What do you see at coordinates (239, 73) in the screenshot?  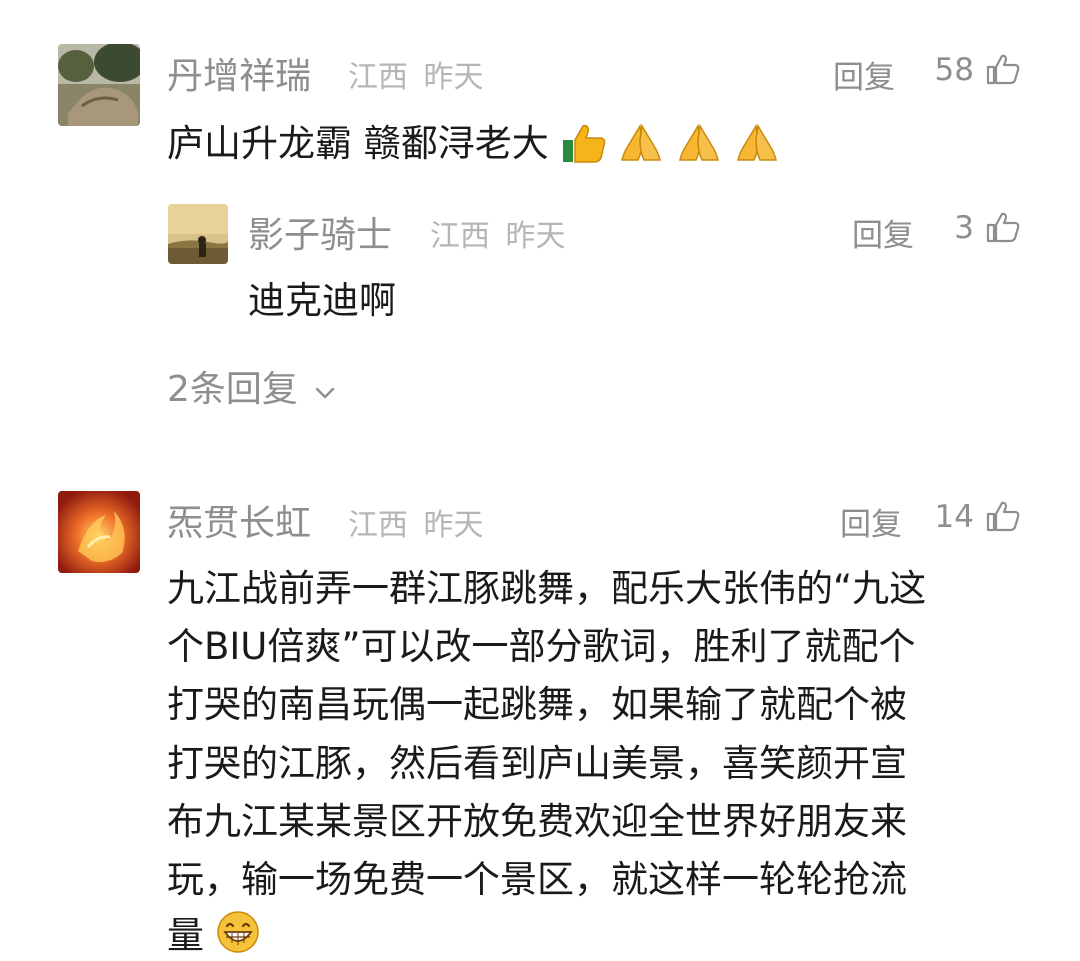 I see `comment-username: 丹增祥瑞` at bounding box center [239, 73].